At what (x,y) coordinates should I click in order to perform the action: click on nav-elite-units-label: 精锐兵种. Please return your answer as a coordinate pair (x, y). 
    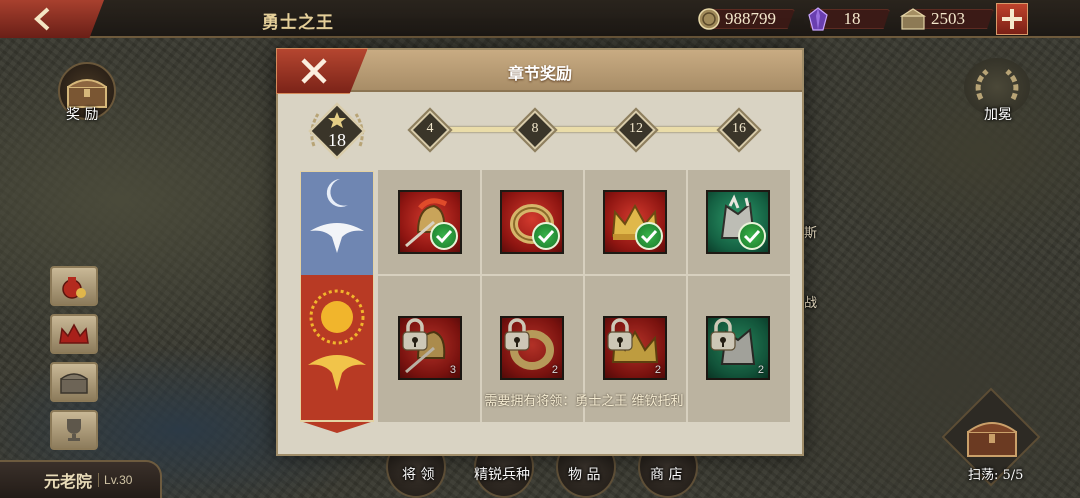
    Looking at the image, I should click on (502, 475).